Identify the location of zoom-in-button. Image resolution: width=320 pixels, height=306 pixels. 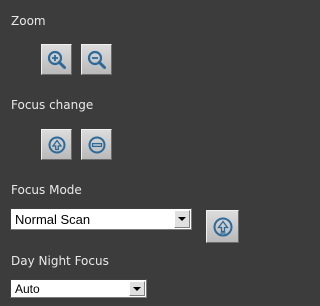
(56, 59).